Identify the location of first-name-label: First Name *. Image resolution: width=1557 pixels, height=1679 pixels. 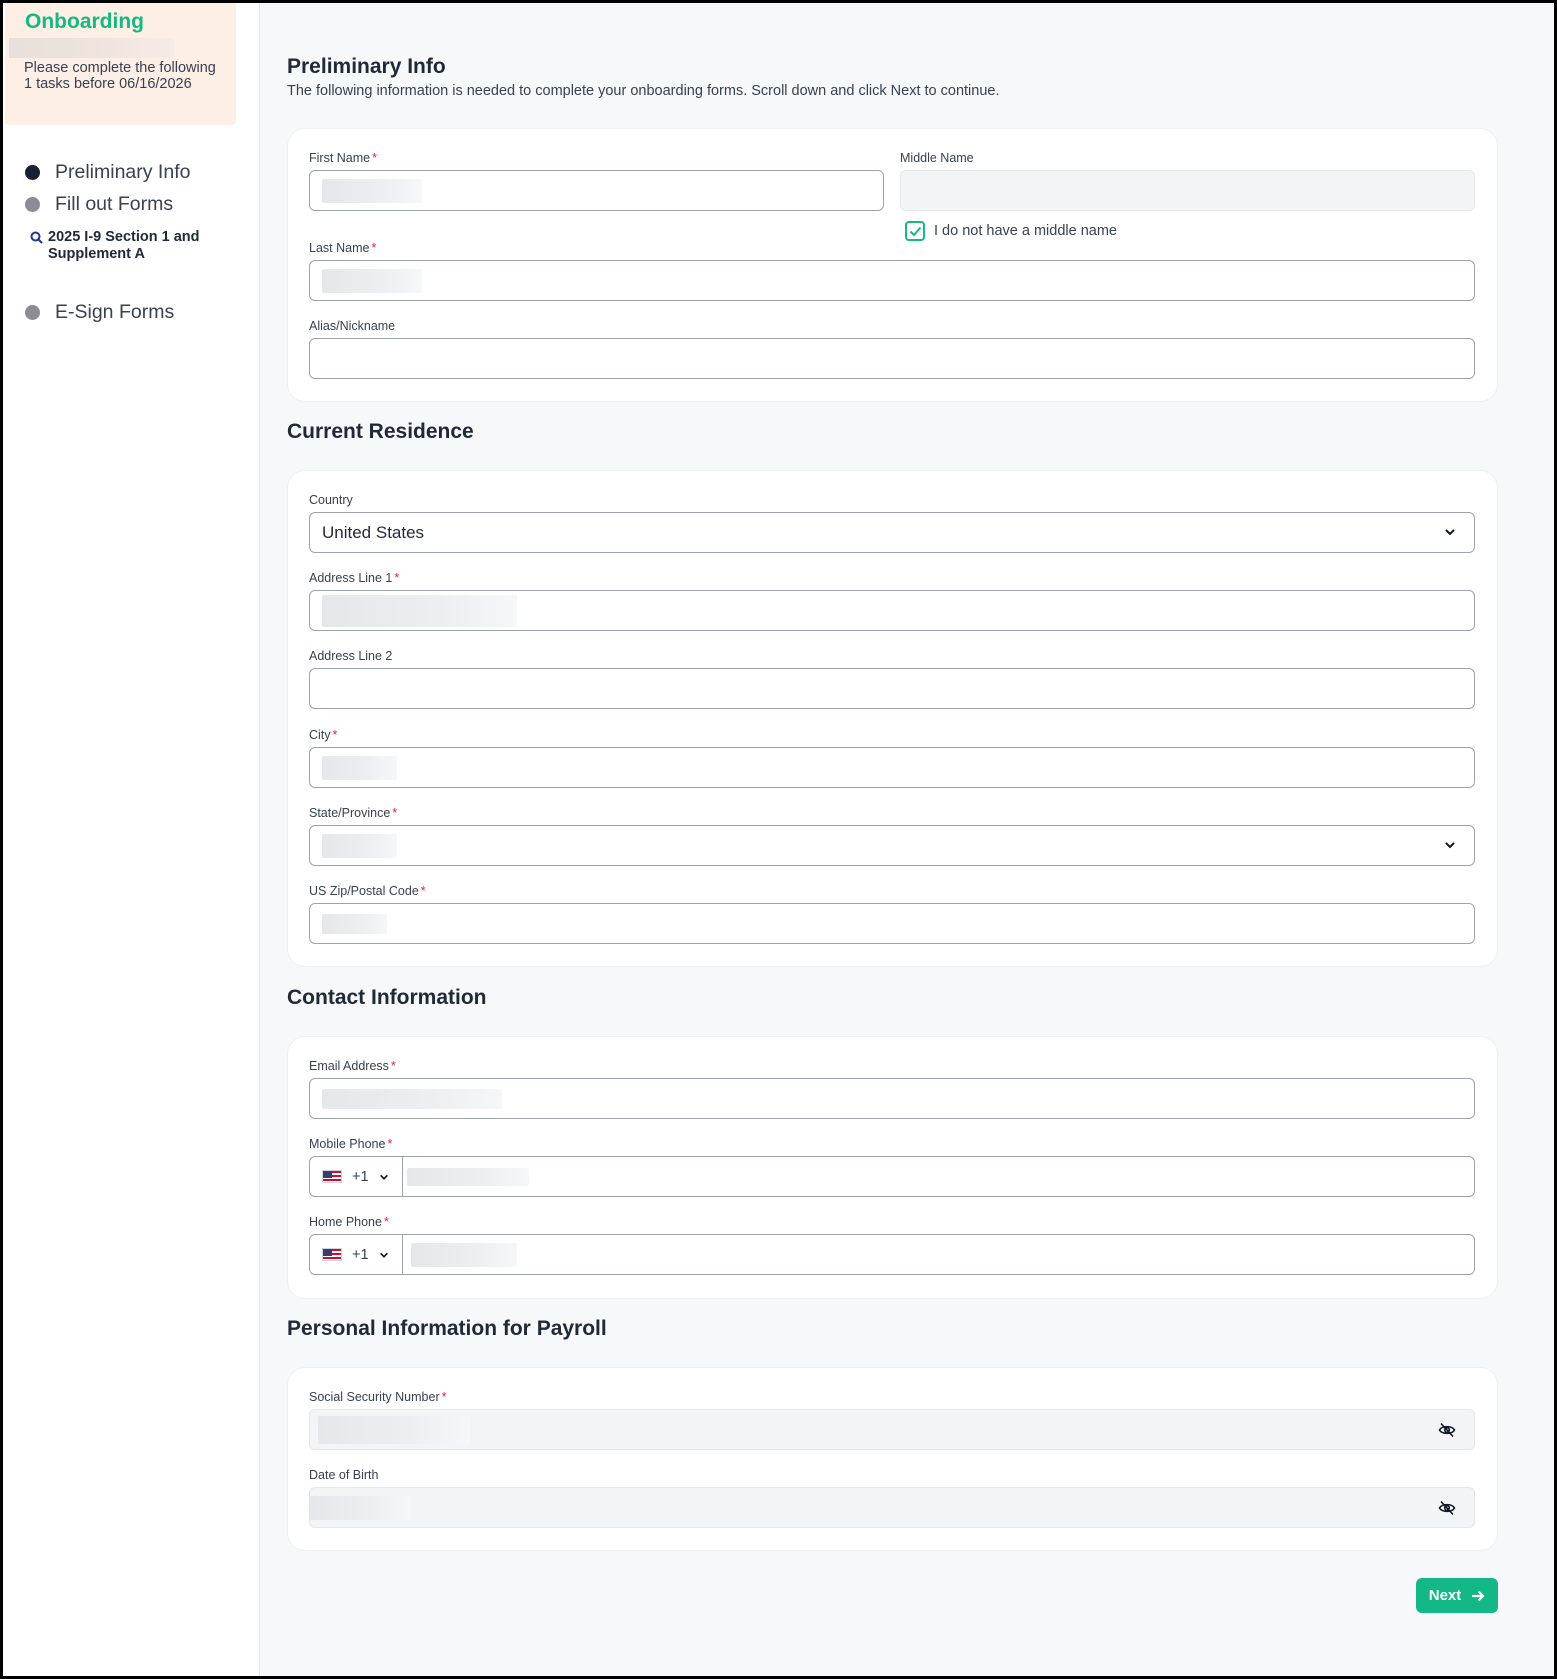
(343, 158).